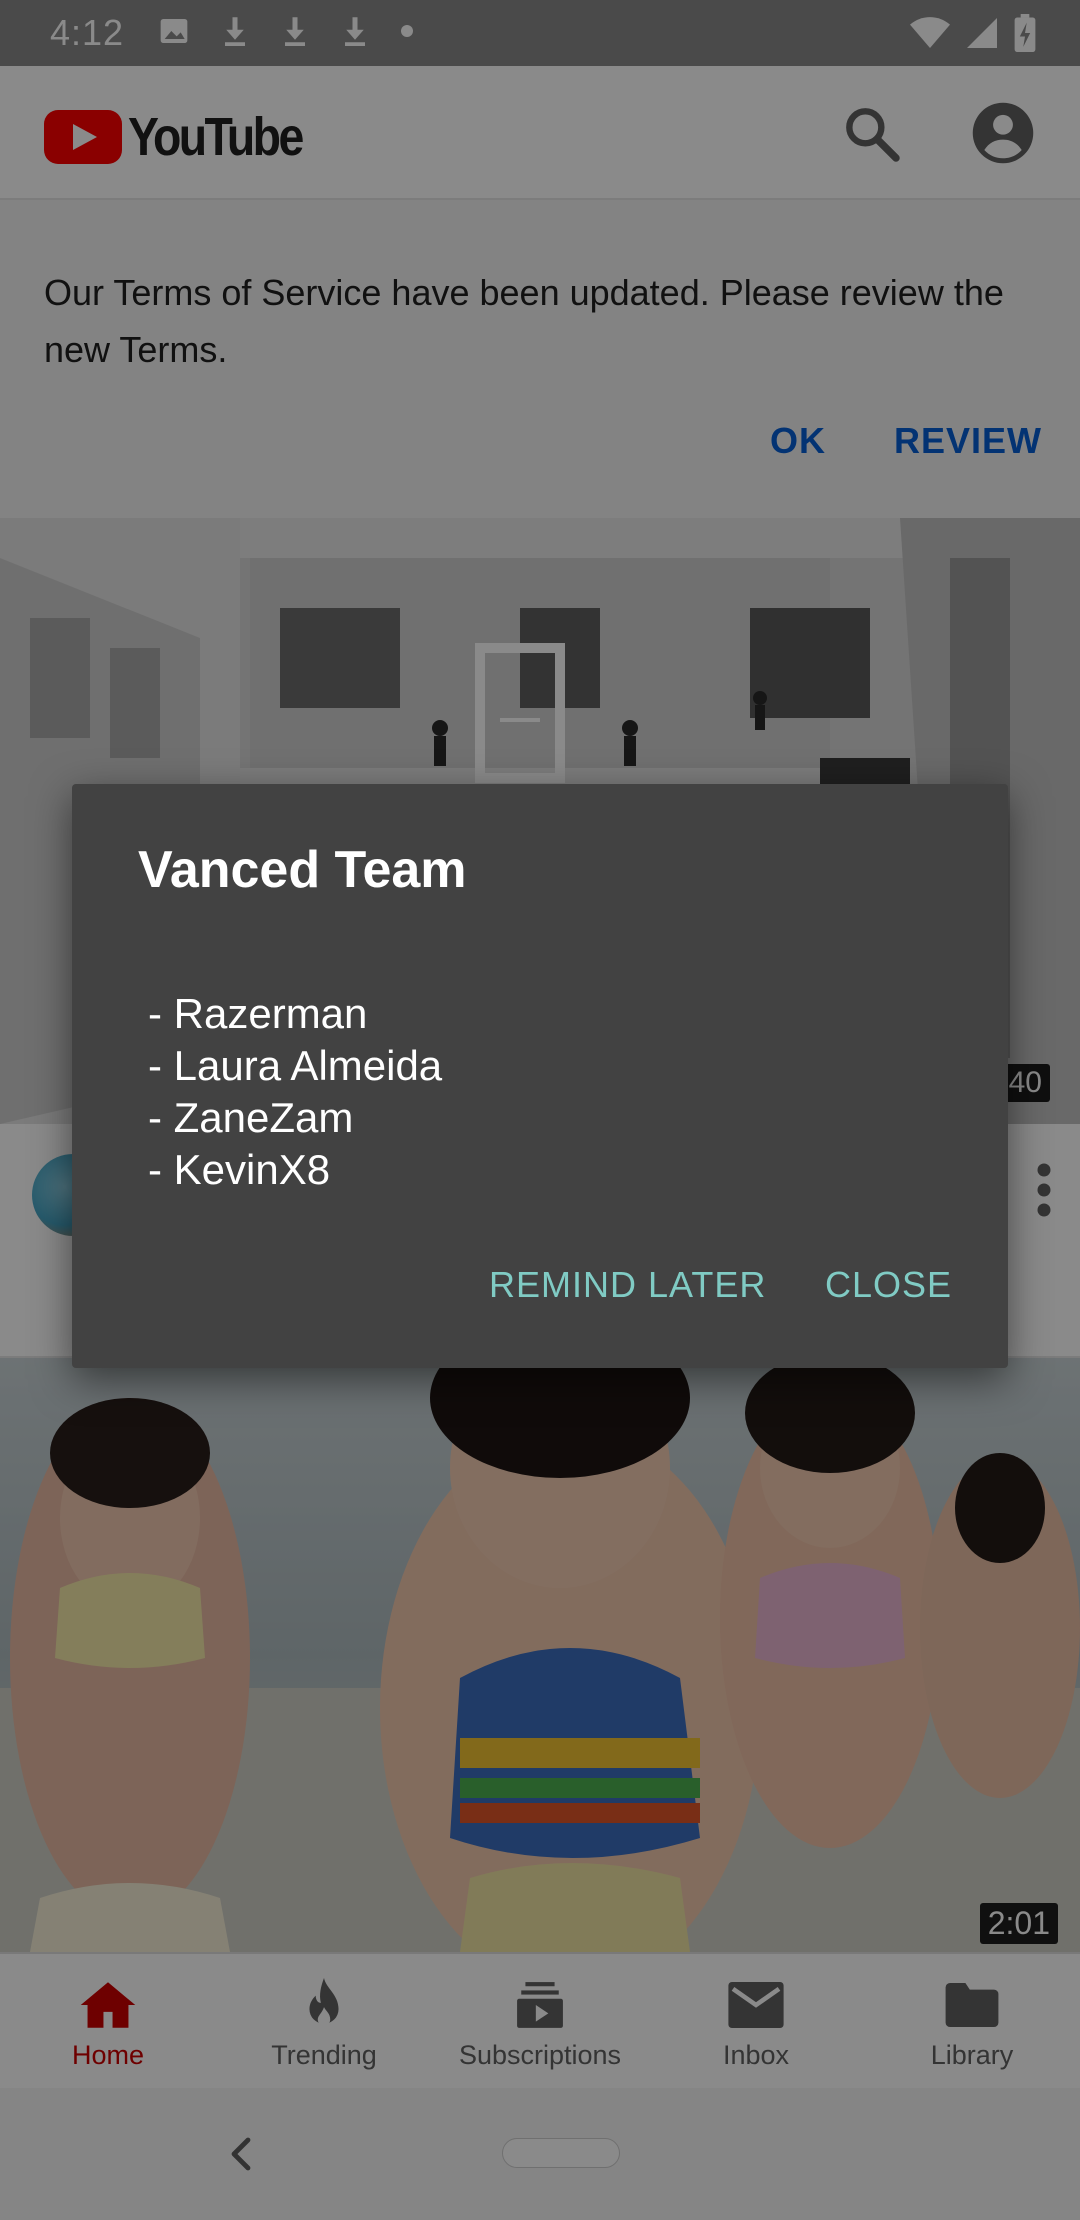 The height and width of the screenshot is (2220, 1080). Describe the element at coordinates (239, 1169) in the screenshot. I see `dialog-line: - KevinX8` at that location.